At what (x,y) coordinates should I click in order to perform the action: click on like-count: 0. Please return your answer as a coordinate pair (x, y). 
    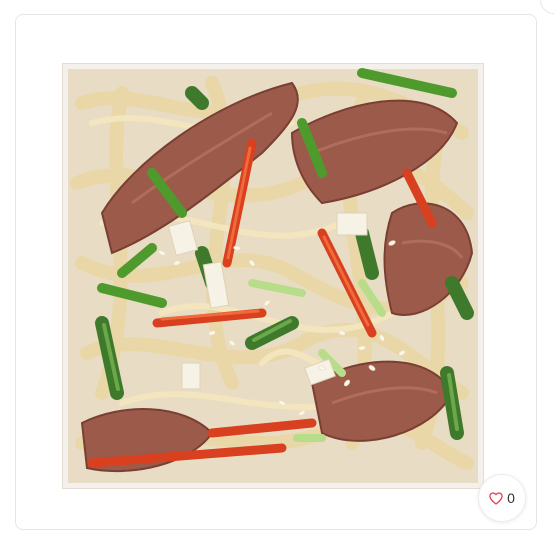
    Looking at the image, I should click on (511, 498).